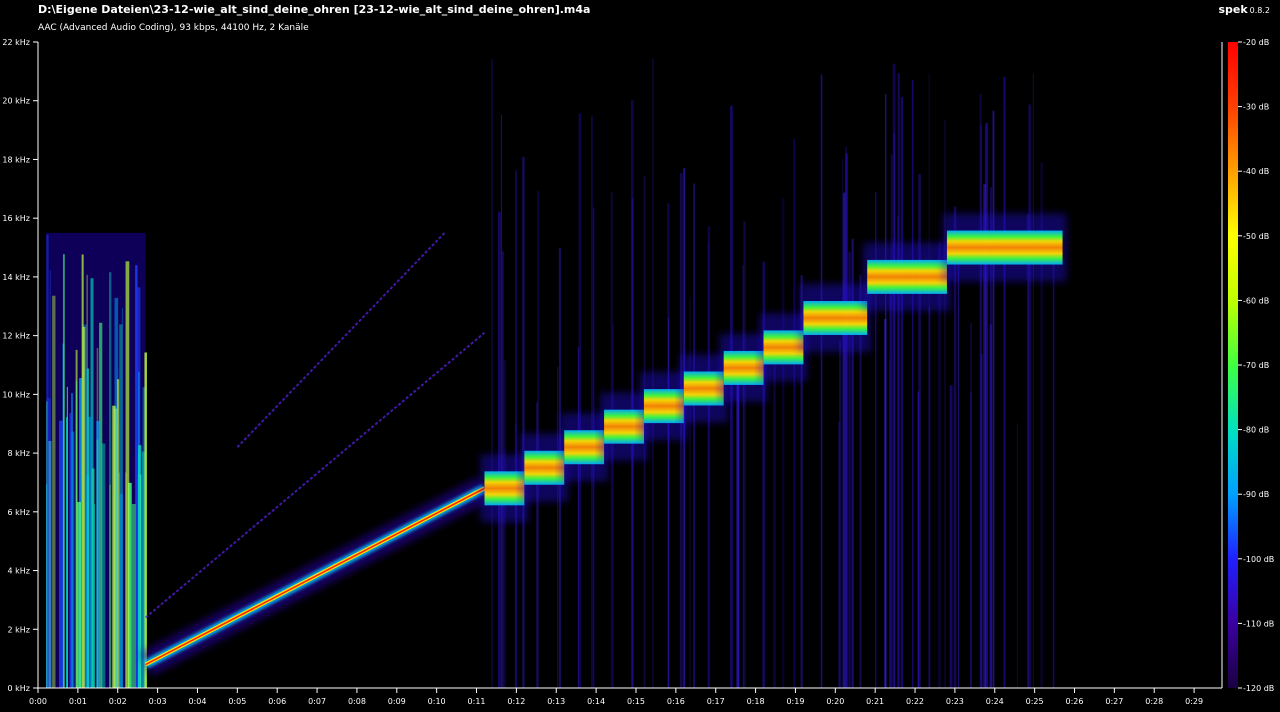 This screenshot has width=1280, height=712. I want to click on y-tick-label: 18 kHz, so click(16, 159).